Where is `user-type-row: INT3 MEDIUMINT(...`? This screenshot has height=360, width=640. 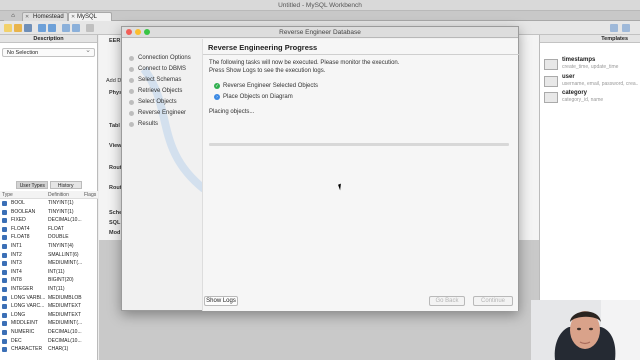 user-type-row: INT3 MEDIUMINT(... is located at coordinates (49, 263).